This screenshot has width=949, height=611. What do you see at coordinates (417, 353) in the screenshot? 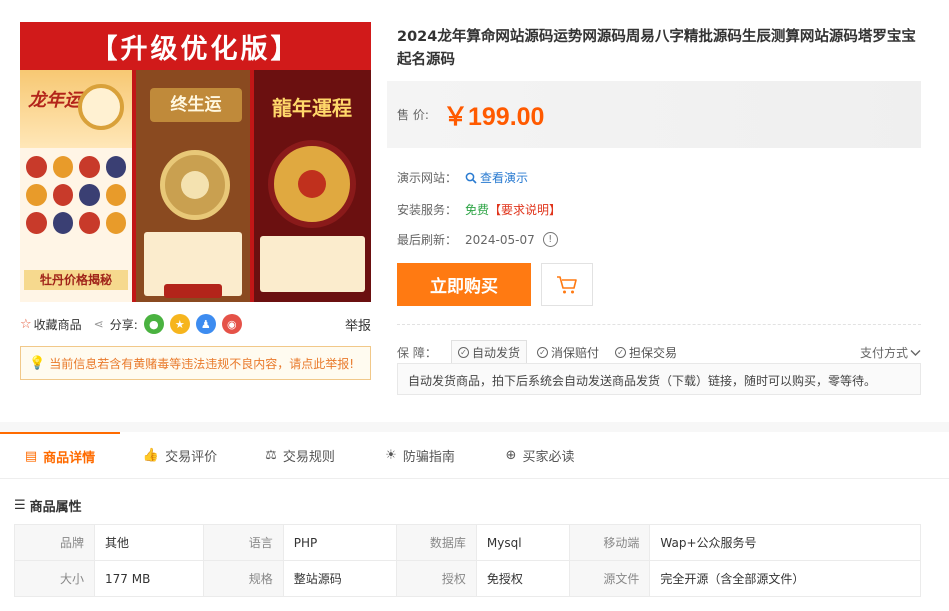
I see `guarantee-label: 保 障：` at bounding box center [417, 353].